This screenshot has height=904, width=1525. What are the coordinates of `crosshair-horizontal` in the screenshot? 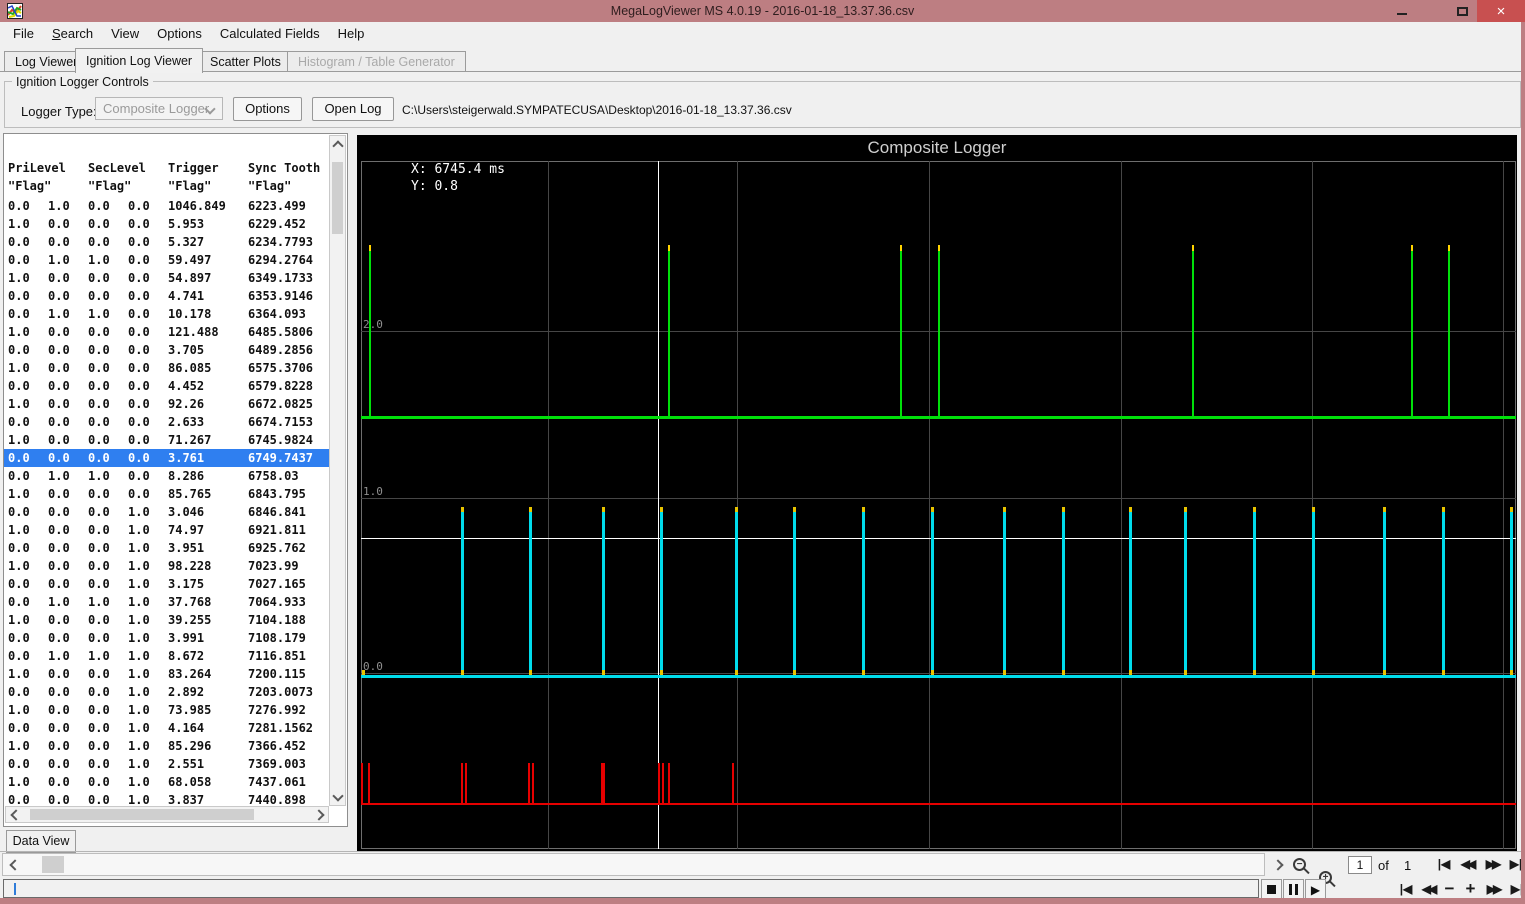 It's located at (938, 538).